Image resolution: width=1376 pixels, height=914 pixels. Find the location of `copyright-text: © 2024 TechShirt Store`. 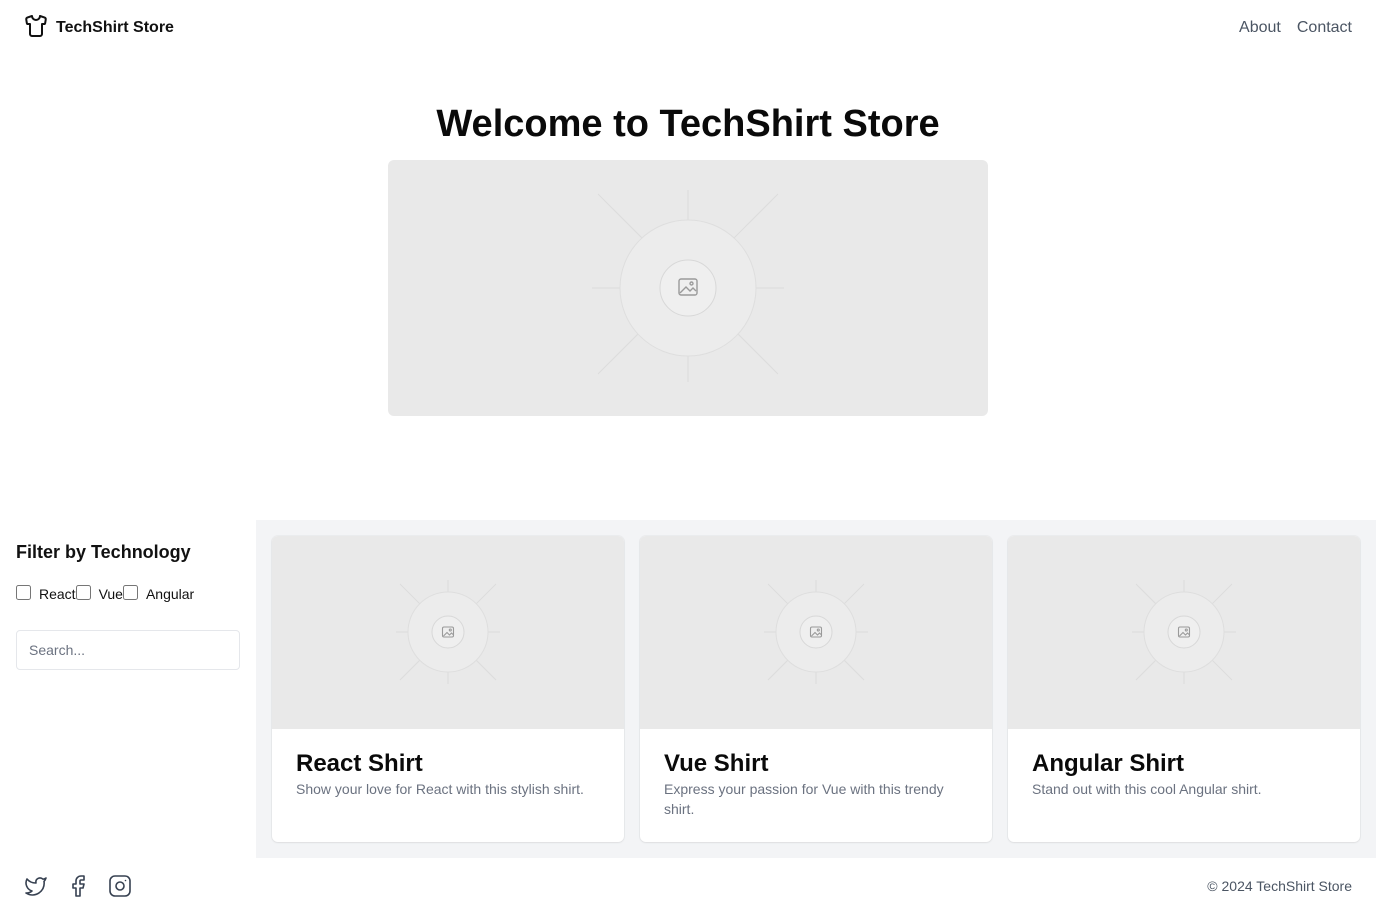

copyright-text: © 2024 TechShirt Store is located at coordinates (1279, 886).